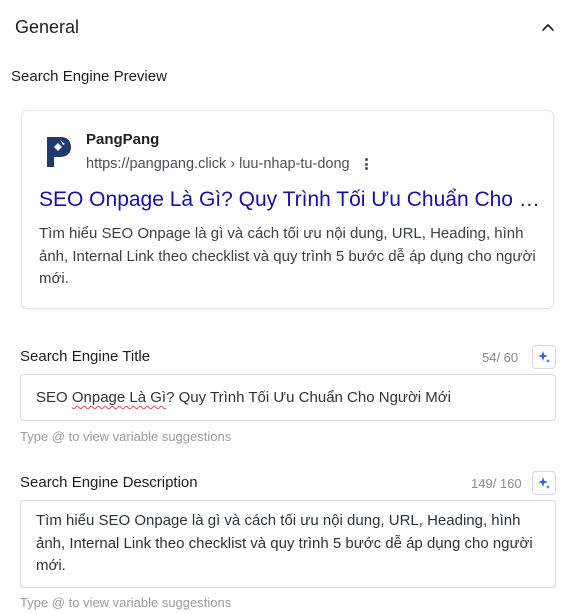 This screenshot has height=614, width=568. What do you see at coordinates (119, 397) in the screenshot?
I see `title-value-misspelled: Onpage Là Gì` at bounding box center [119, 397].